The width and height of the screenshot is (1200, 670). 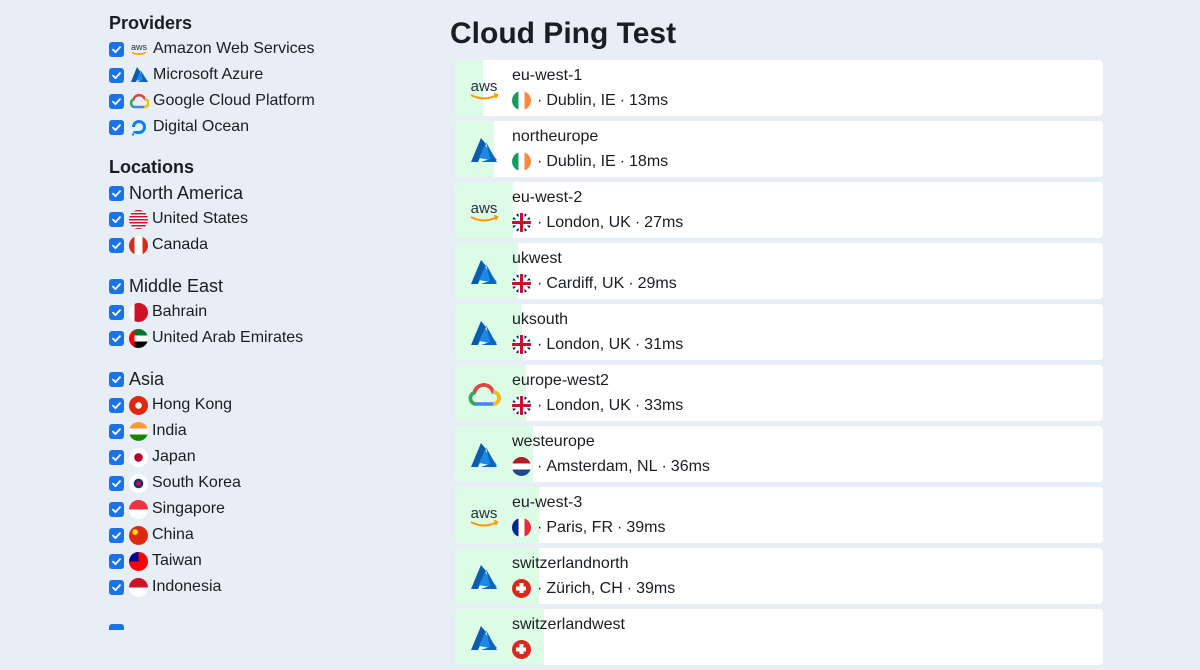 What do you see at coordinates (234, 48) in the screenshot?
I see `provider-label: Amazon Web Services` at bounding box center [234, 48].